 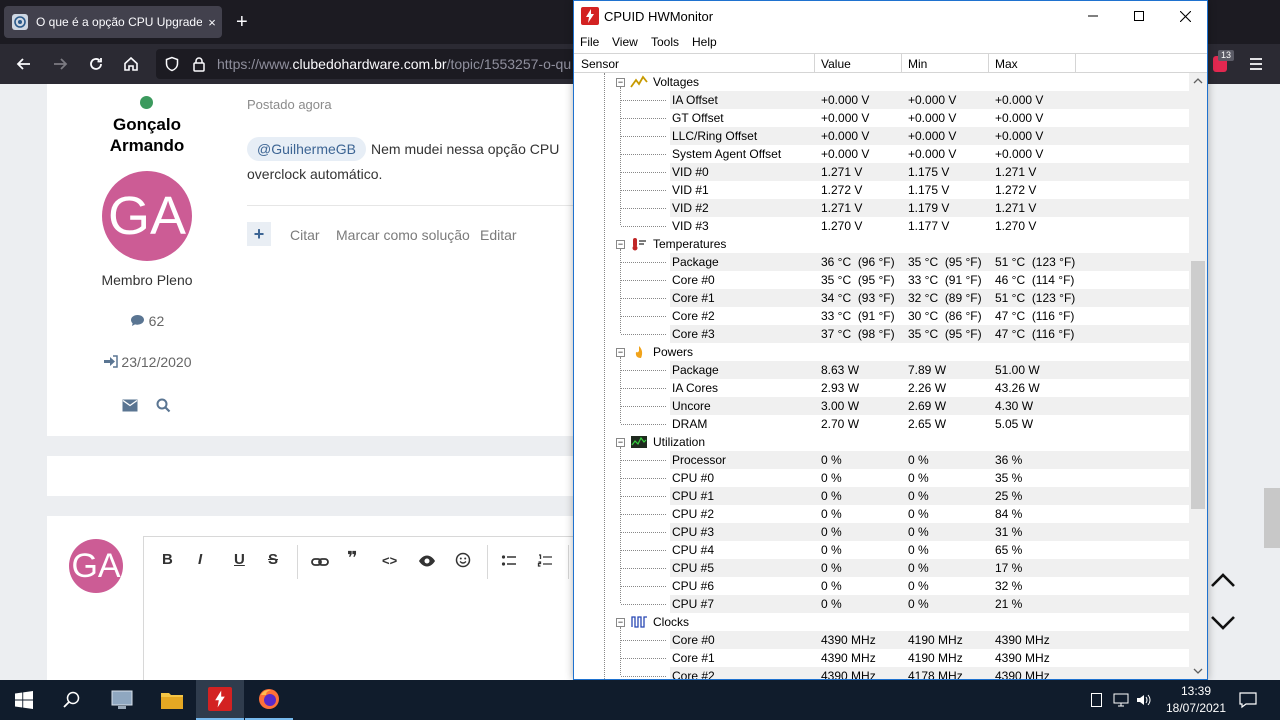 What do you see at coordinates (881, 568) in the screenshot?
I see `sensor-row: CPU #5 0 % 0 % 17 %` at bounding box center [881, 568].